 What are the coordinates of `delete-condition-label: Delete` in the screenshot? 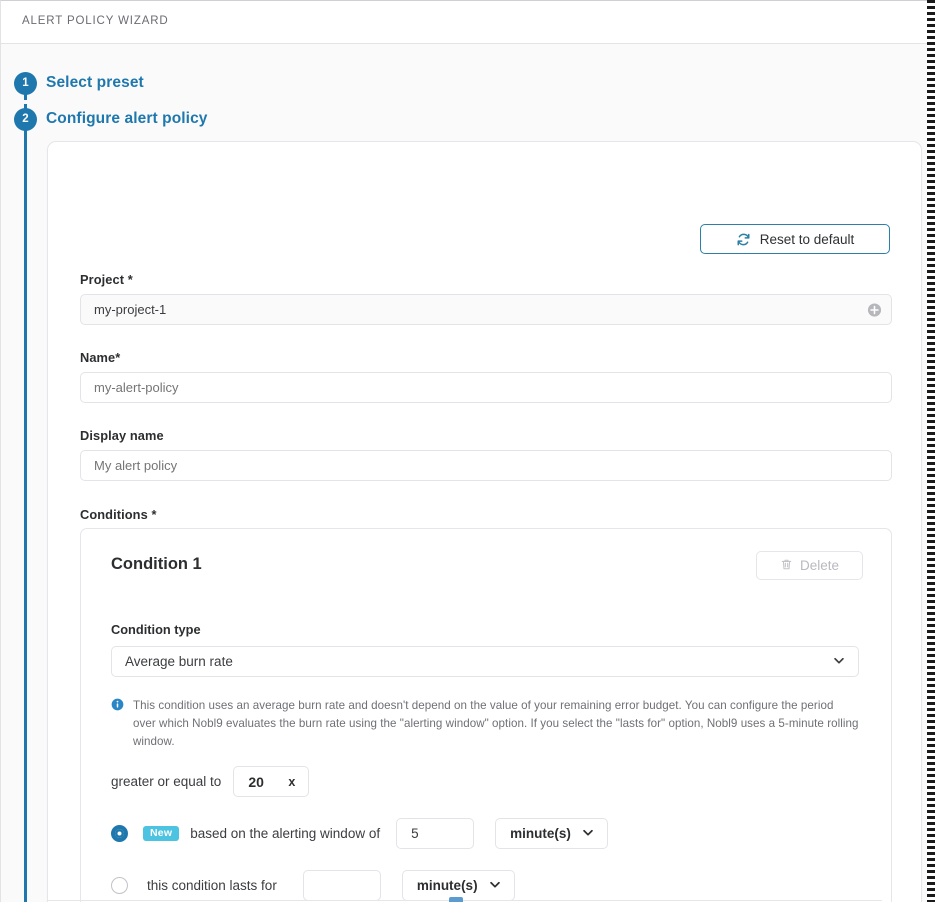 It's located at (819, 565).